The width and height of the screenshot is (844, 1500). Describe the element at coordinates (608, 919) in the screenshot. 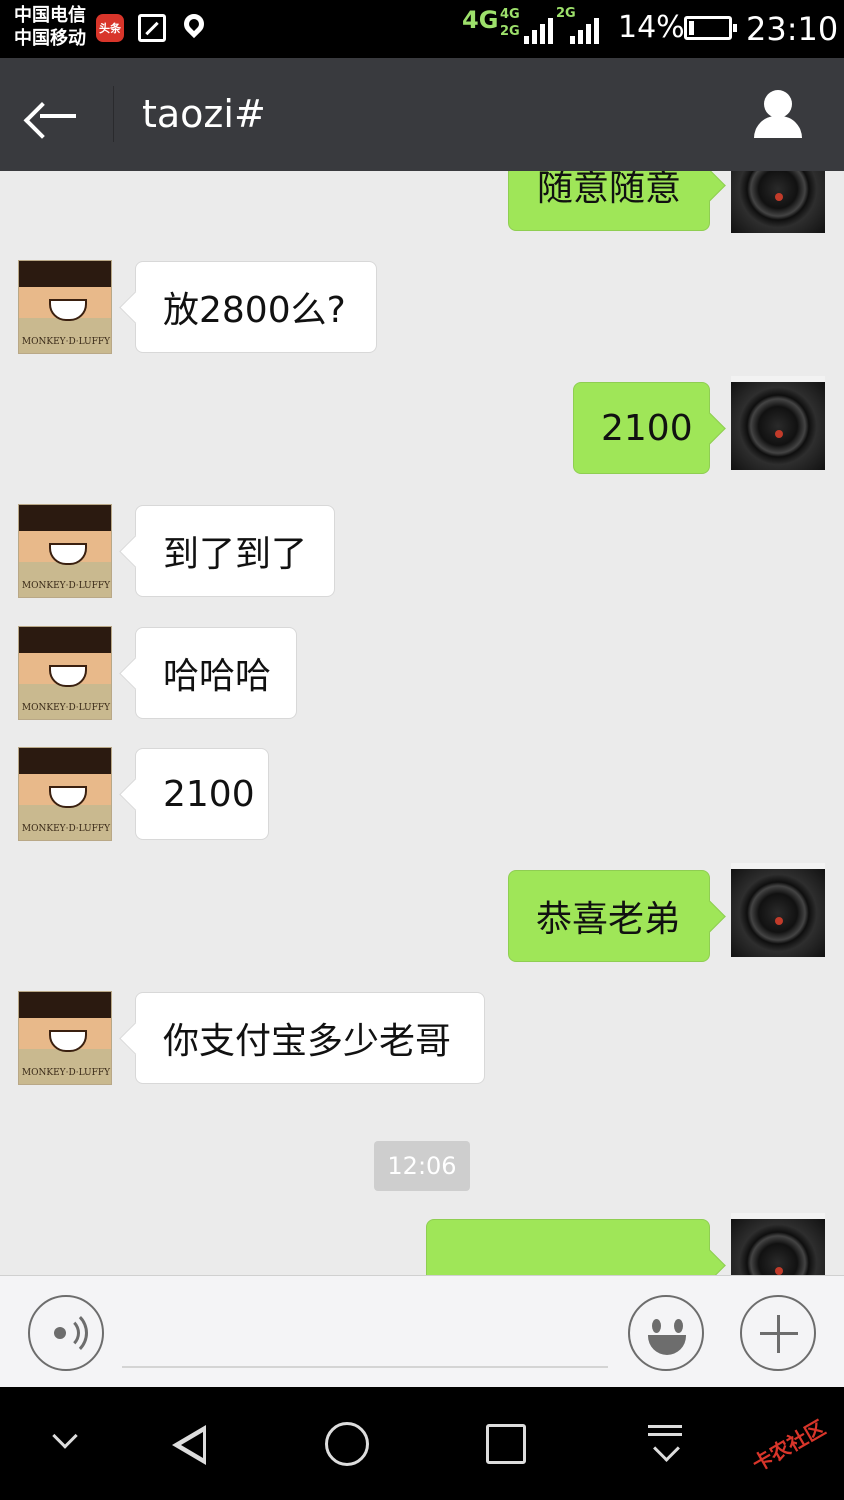

I see `message-text: 恭喜老弟` at that location.